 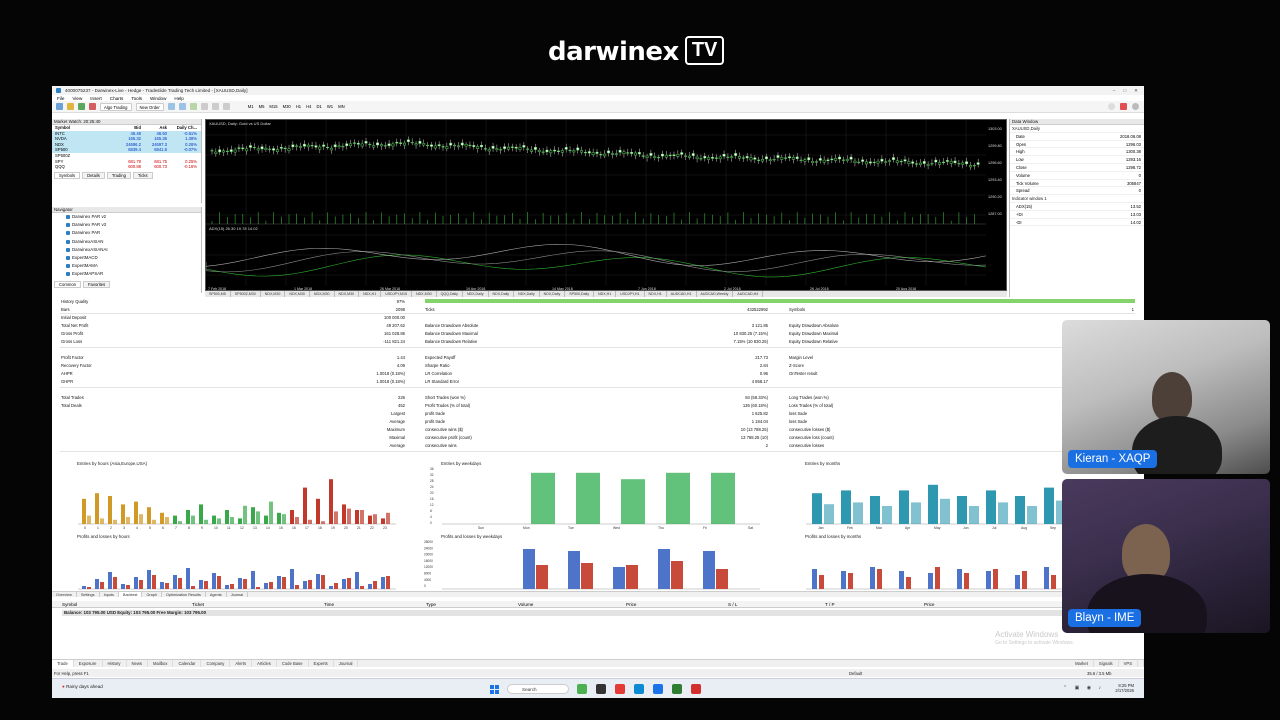 What do you see at coordinates (216, 594) in the screenshot?
I see `tab-agents: Agents` at bounding box center [216, 594].